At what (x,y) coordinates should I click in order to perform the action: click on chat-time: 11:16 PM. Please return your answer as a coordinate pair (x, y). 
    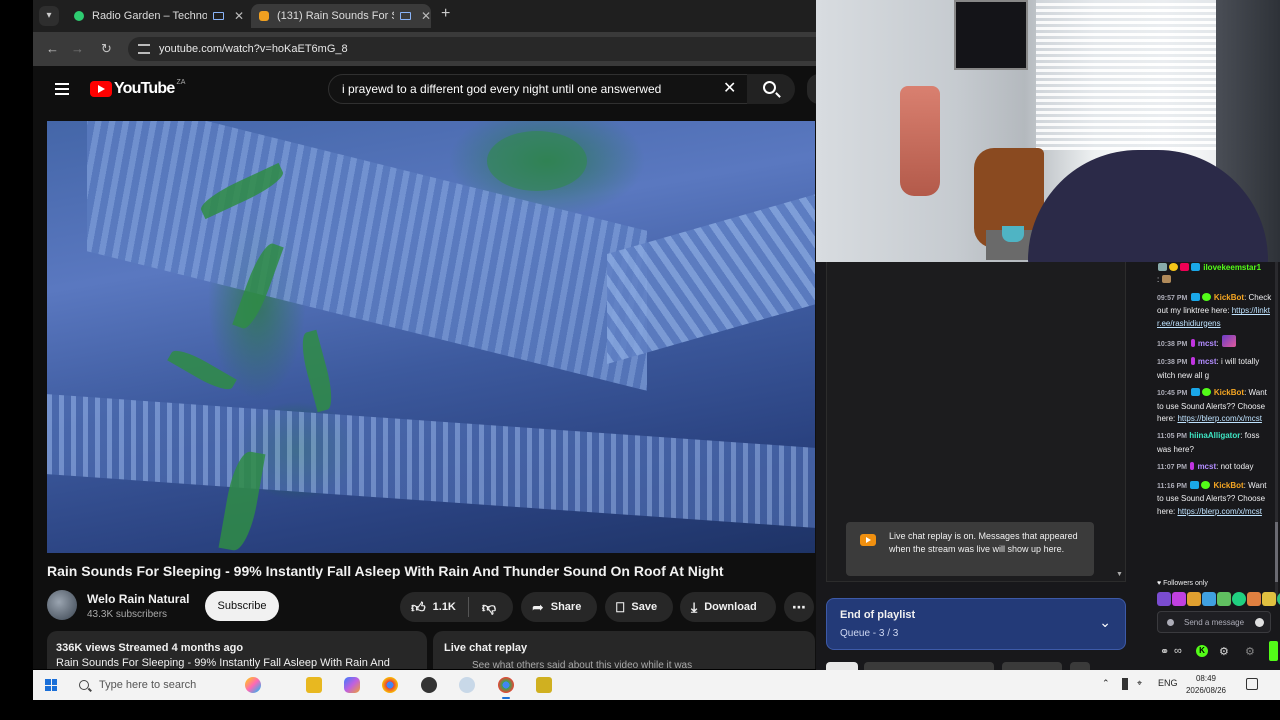
    Looking at the image, I should click on (1172, 486).